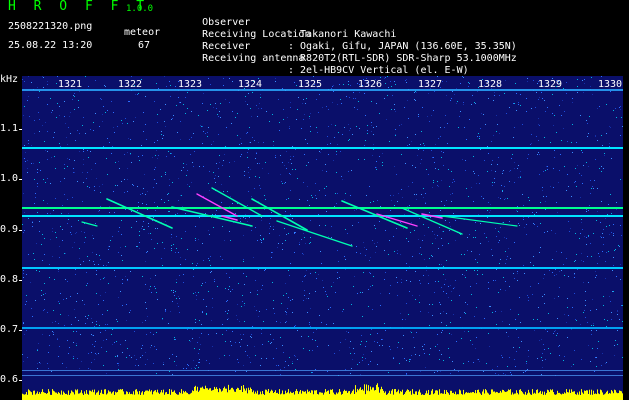 The height and width of the screenshot is (400, 629). I want to click on meteor-label: meteor, so click(142, 32).